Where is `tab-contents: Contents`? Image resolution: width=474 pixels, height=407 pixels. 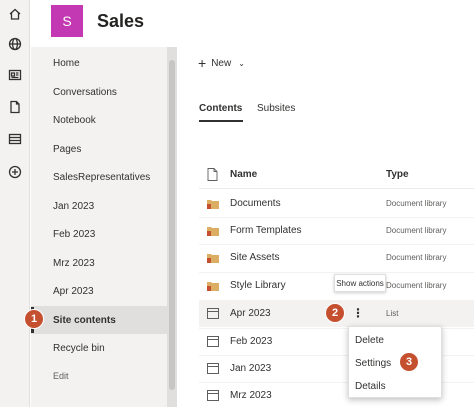
tab-contents: Contents is located at coordinates (220, 111).